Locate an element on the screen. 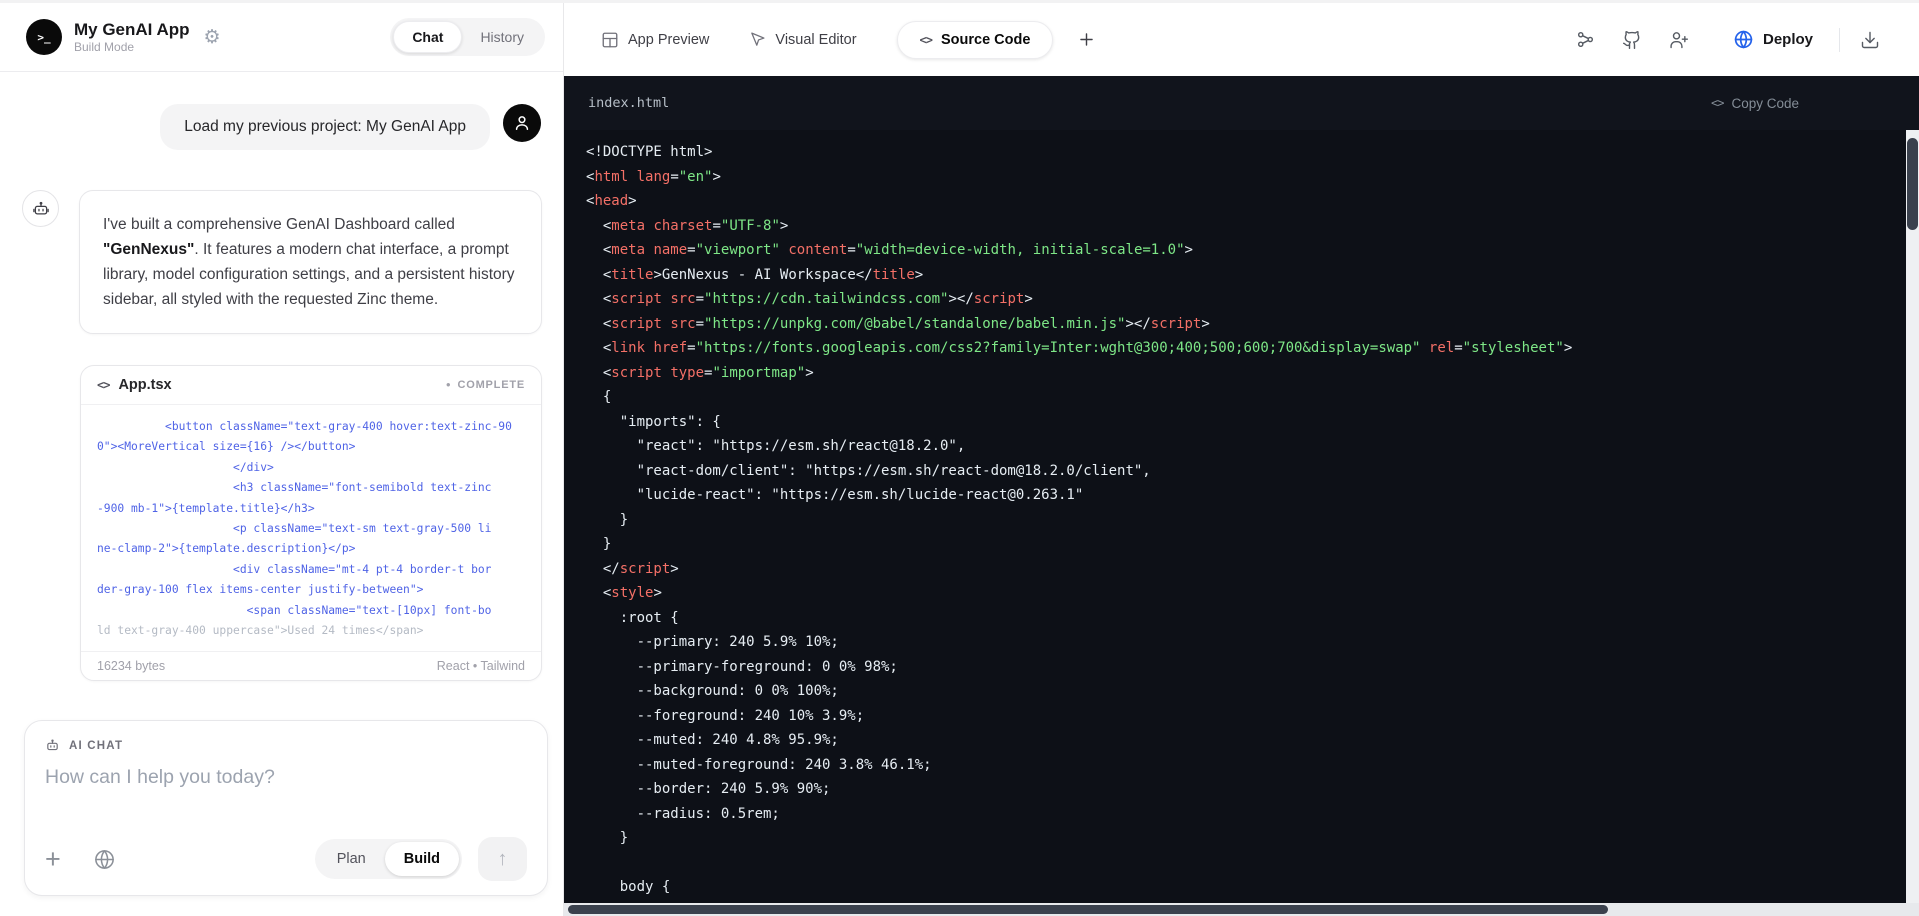  title-block: My GenAI App Build Mode is located at coordinates (132, 37).